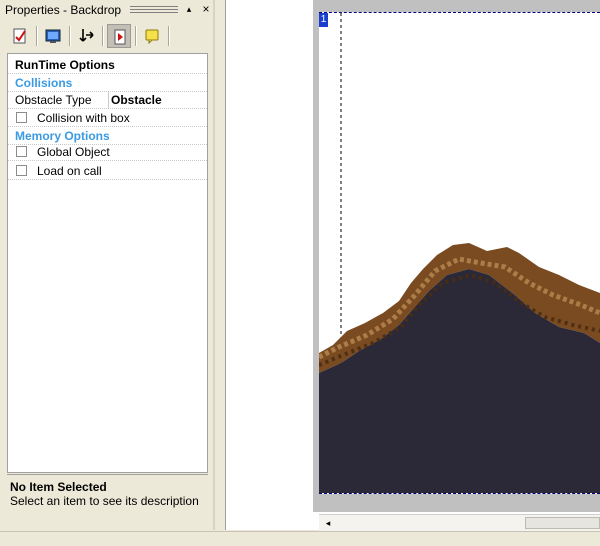  Describe the element at coordinates (44, 83) in the screenshot. I see `collisions-label: Collisions` at that location.